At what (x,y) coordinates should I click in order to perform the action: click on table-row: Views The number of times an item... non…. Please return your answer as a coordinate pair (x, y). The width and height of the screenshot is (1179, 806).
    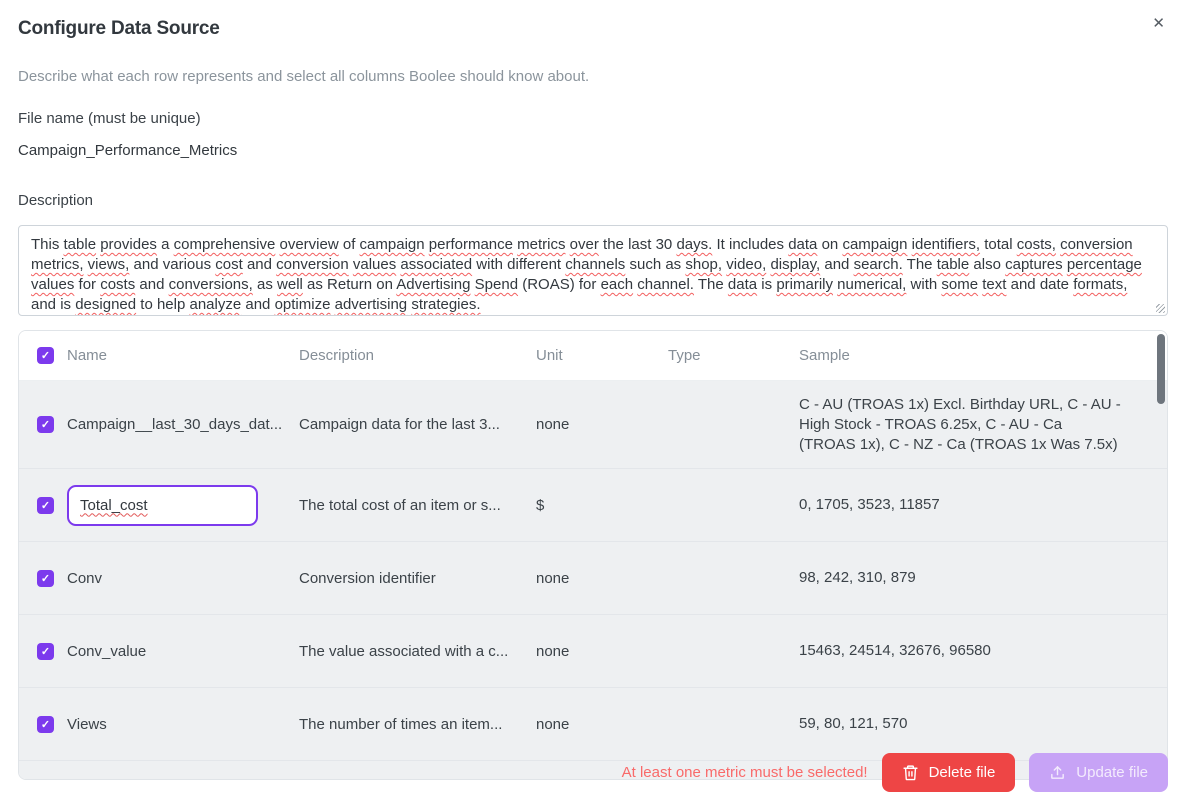
    Looking at the image, I should click on (593, 724).